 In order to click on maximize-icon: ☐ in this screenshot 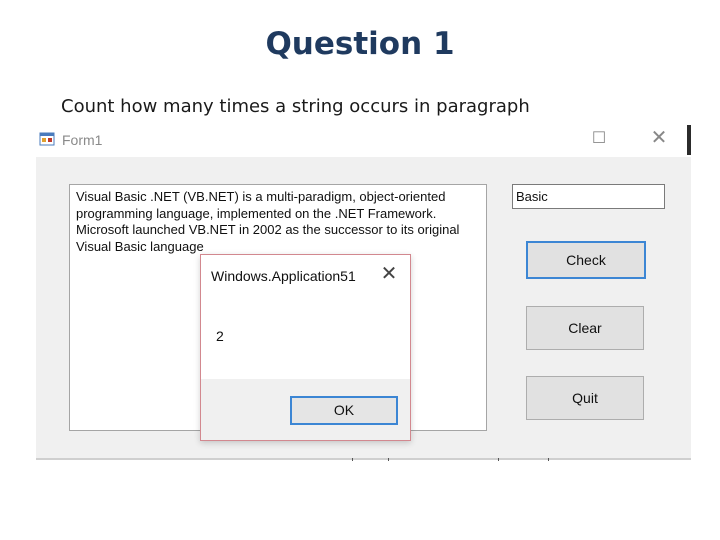, I will do `click(599, 138)`.